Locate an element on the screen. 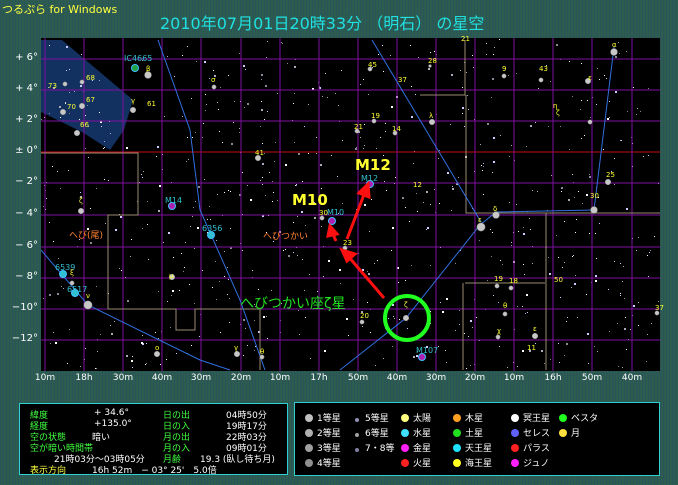 Image resolution: width=678 pixels, height=485 pixels. star-label: 23 is located at coordinates (347, 243).